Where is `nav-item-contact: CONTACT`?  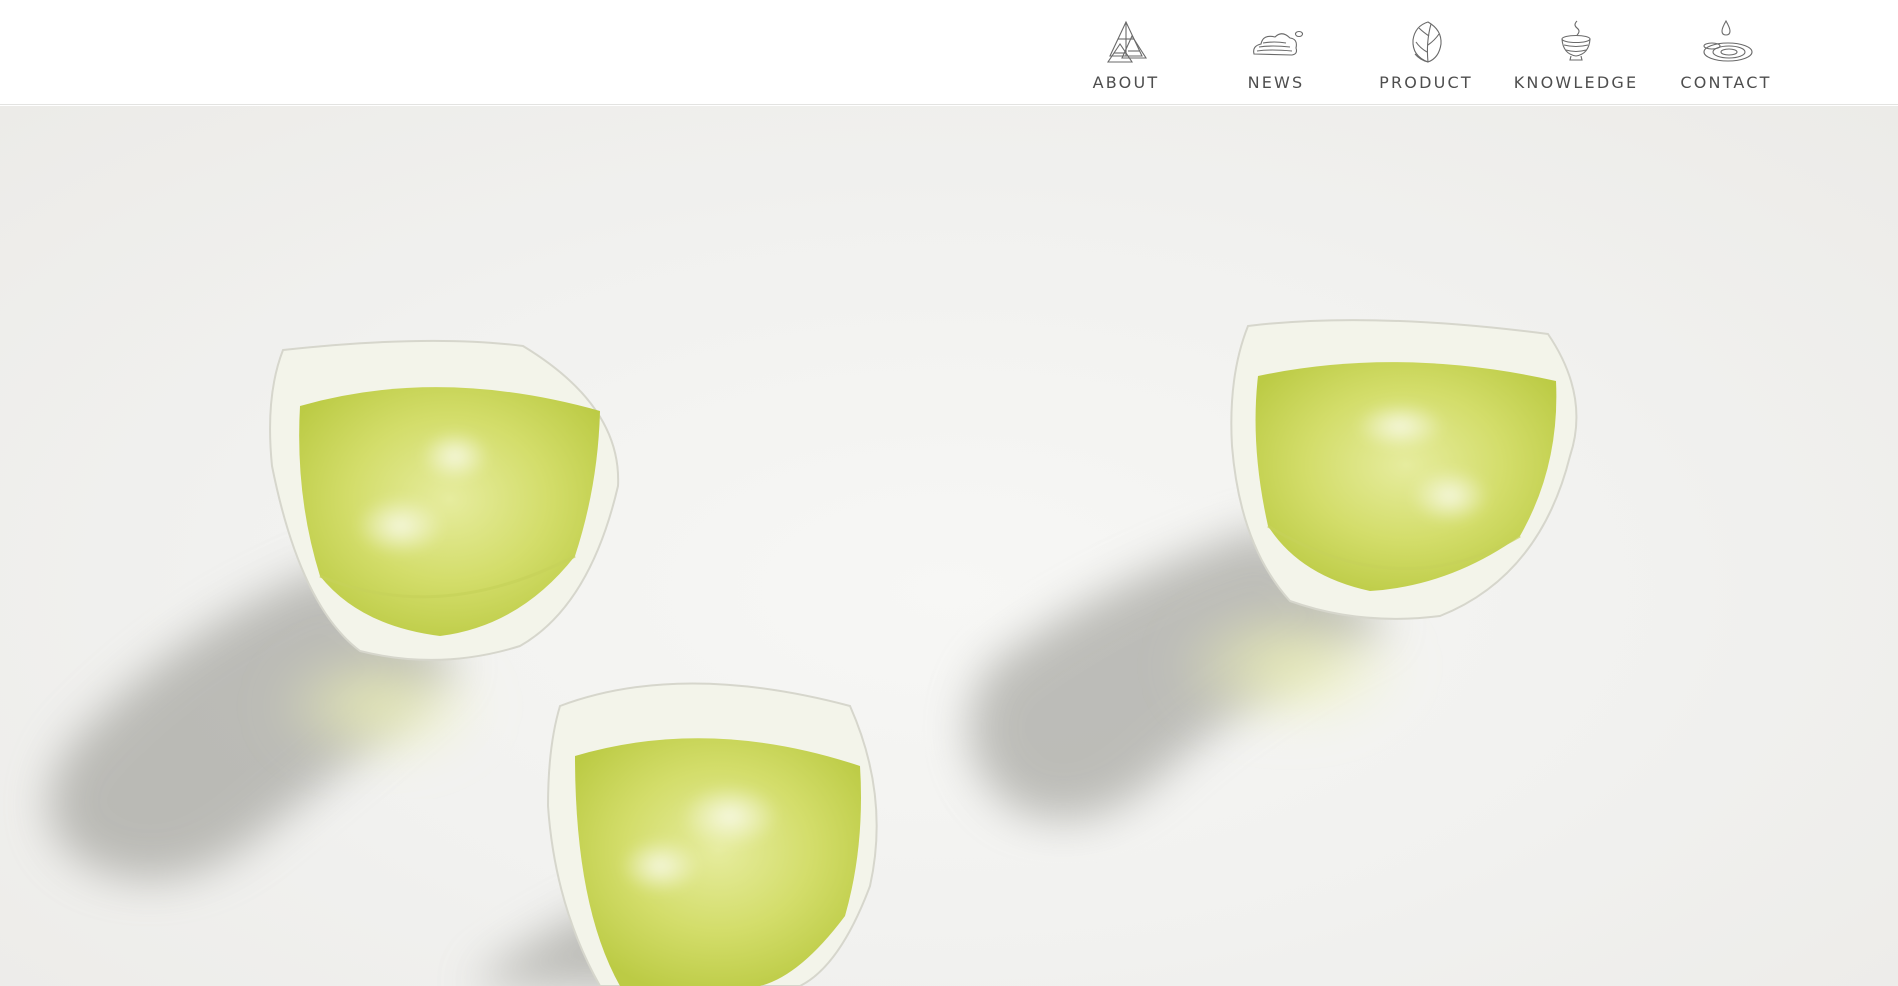 nav-item-contact: CONTACT is located at coordinates (1726, 52).